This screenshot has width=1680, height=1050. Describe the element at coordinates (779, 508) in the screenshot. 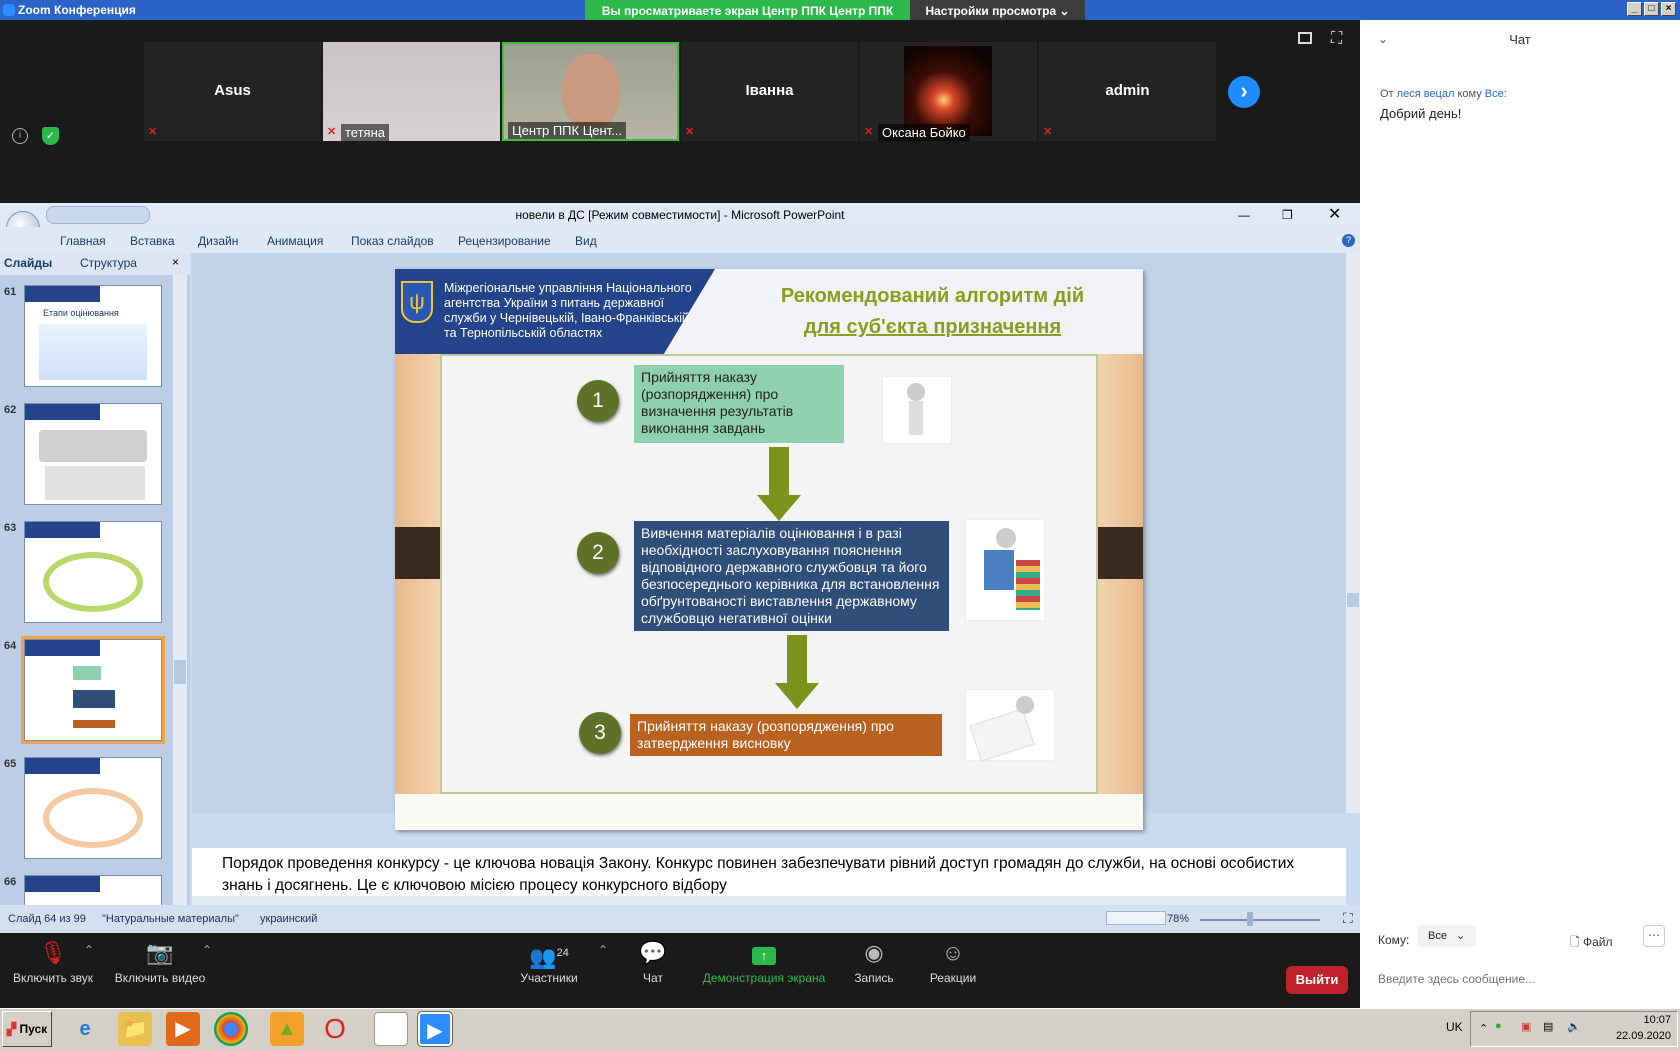

I see `flow-arrowhead` at that location.